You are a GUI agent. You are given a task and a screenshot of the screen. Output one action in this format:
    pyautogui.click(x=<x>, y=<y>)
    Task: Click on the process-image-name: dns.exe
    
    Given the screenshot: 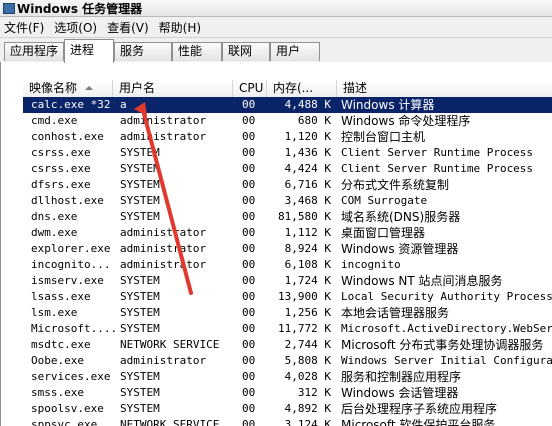 What is the action you would take?
    pyautogui.click(x=54, y=216)
    